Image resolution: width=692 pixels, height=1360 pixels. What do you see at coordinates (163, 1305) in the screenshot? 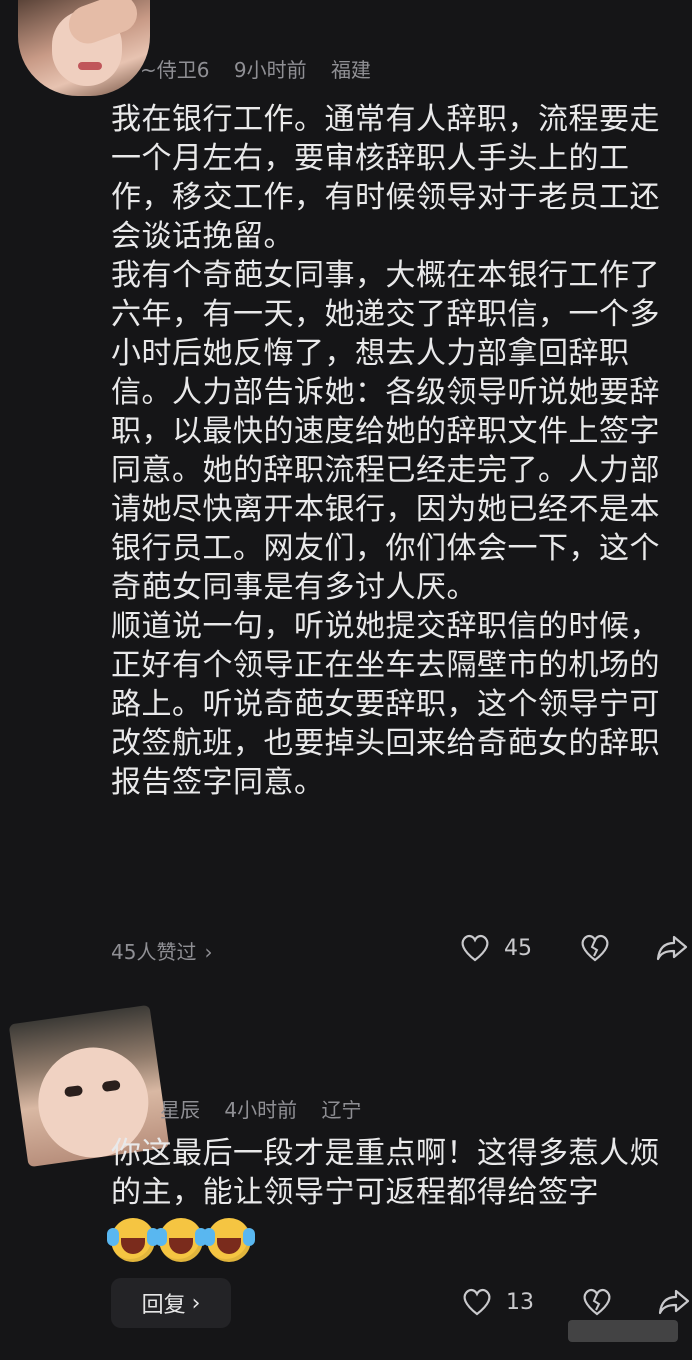
I see `reply-label: 回复` at bounding box center [163, 1305].